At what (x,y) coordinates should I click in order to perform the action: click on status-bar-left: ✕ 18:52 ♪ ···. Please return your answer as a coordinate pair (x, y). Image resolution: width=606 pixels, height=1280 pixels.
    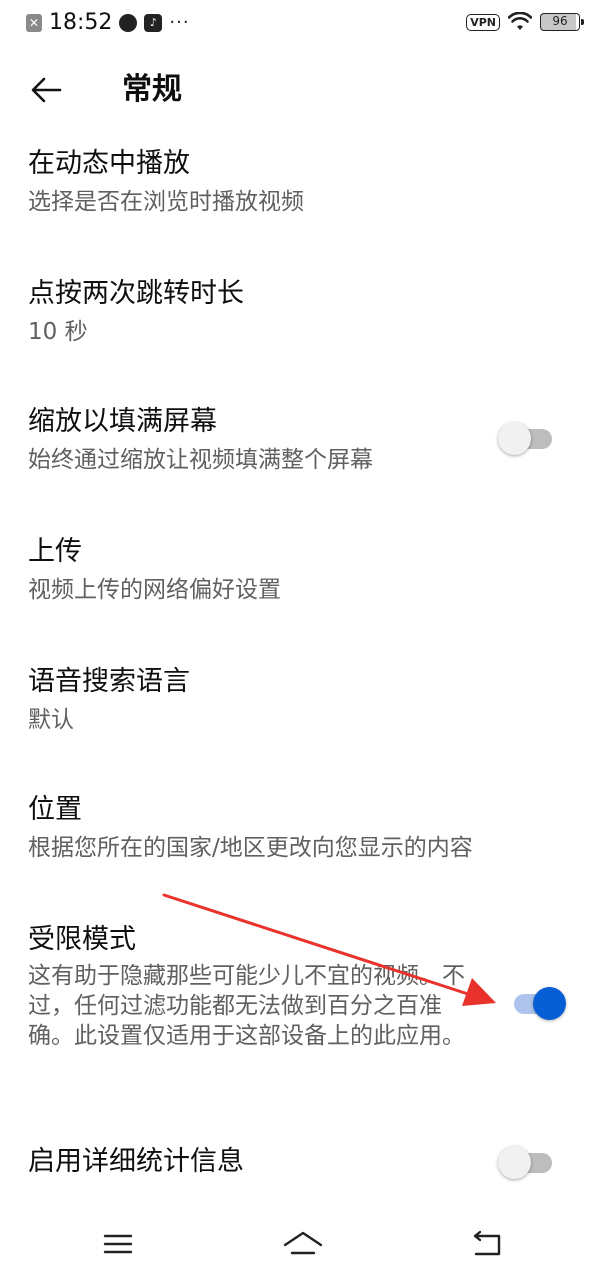
    Looking at the image, I should click on (108, 22).